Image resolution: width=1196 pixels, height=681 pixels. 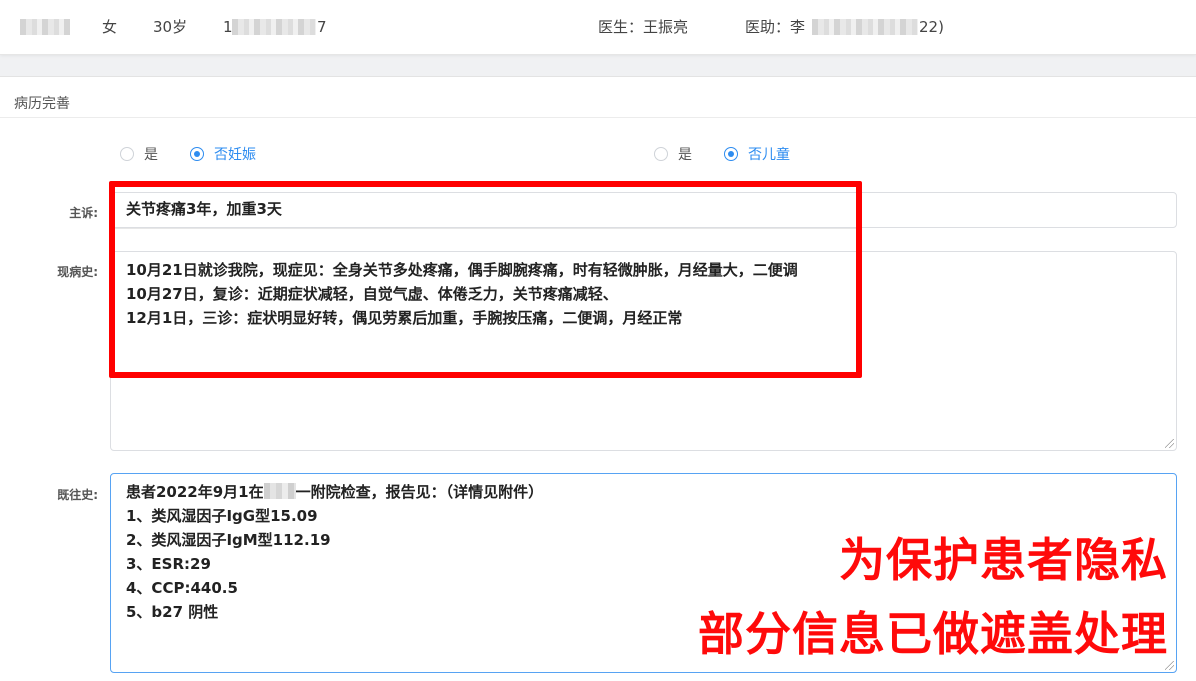 What do you see at coordinates (643, 210) in the screenshot?
I see `chief-complaint-input: 关节疼痛3年，加重3天` at bounding box center [643, 210].